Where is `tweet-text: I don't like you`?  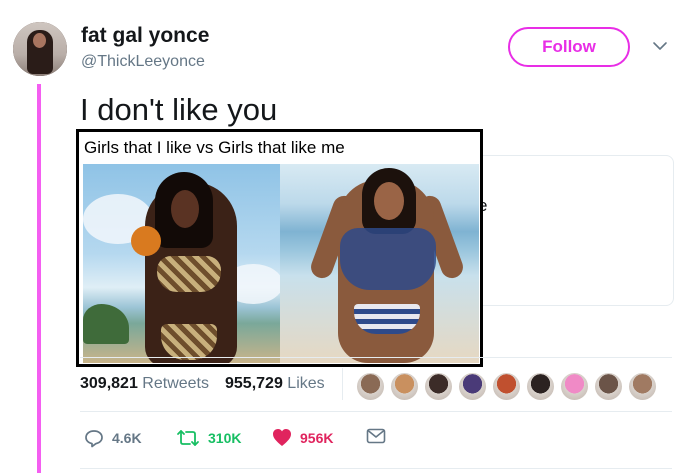 tweet-text: I don't like you is located at coordinates (179, 109).